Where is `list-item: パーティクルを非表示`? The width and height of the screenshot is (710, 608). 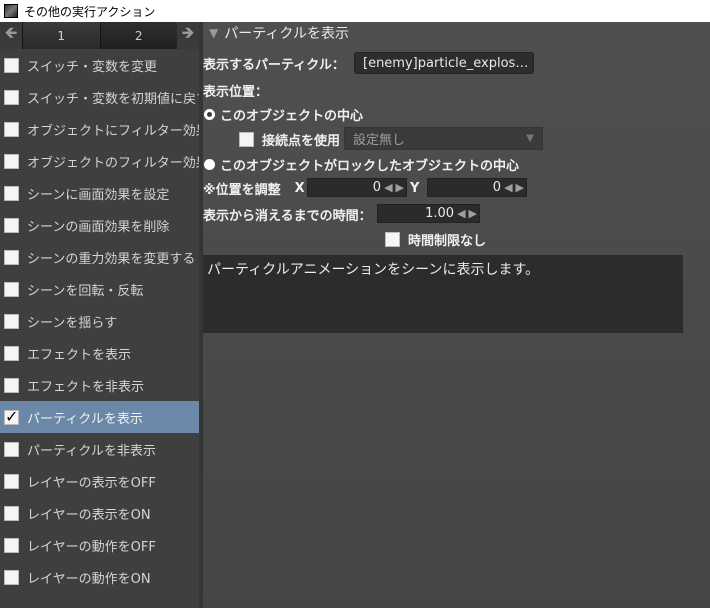
list-item: パーティクルを非表示 is located at coordinates (99, 449).